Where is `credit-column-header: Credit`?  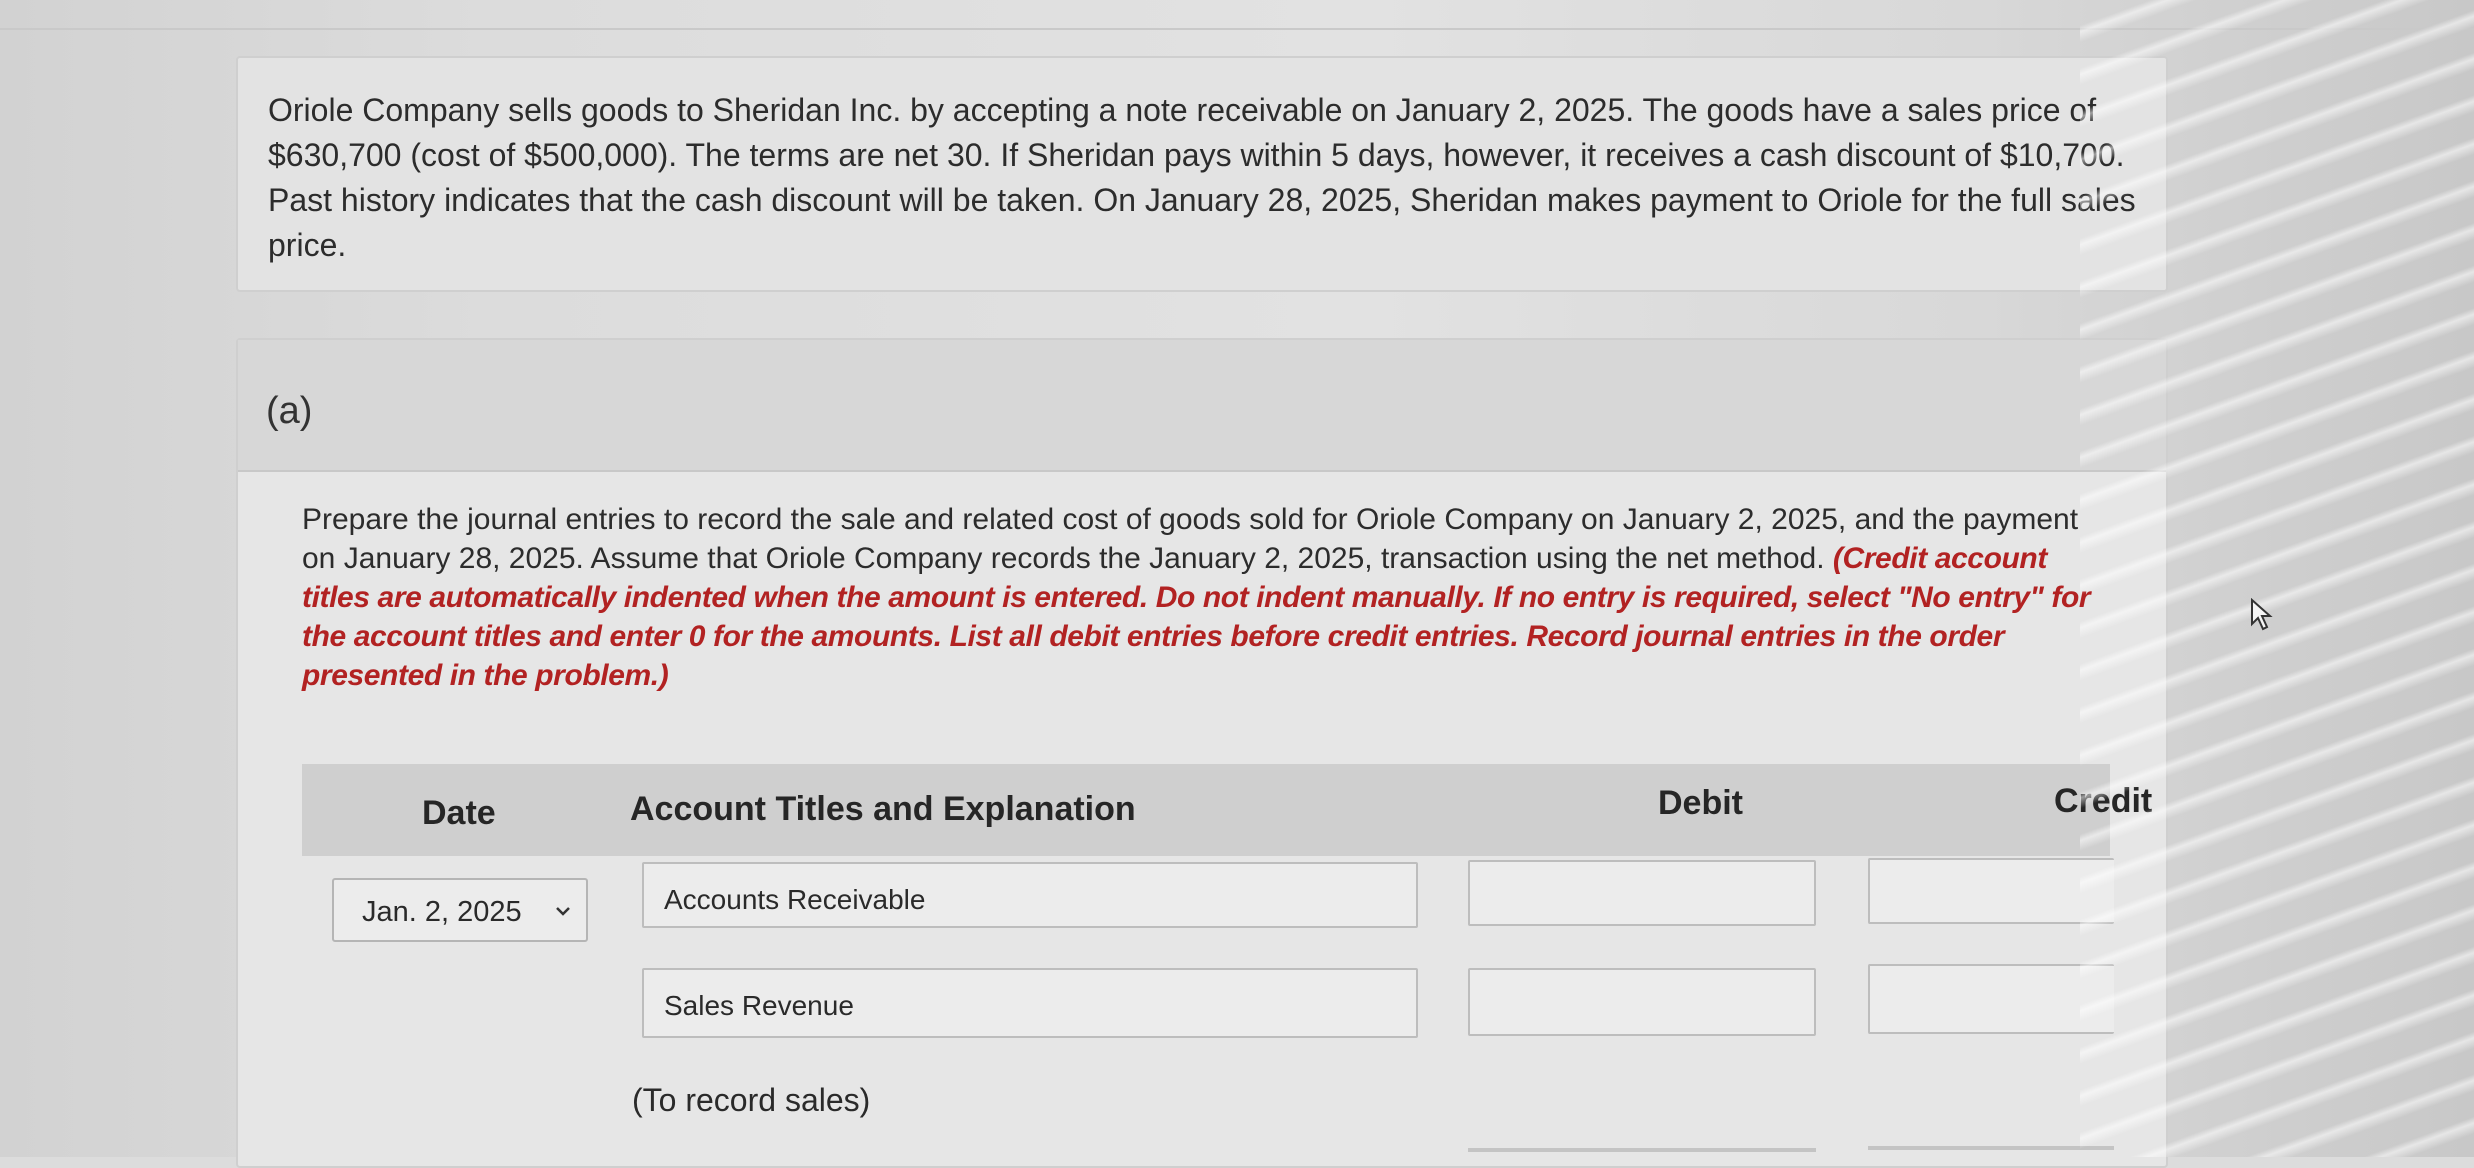
credit-column-header: Credit is located at coordinates (2103, 801).